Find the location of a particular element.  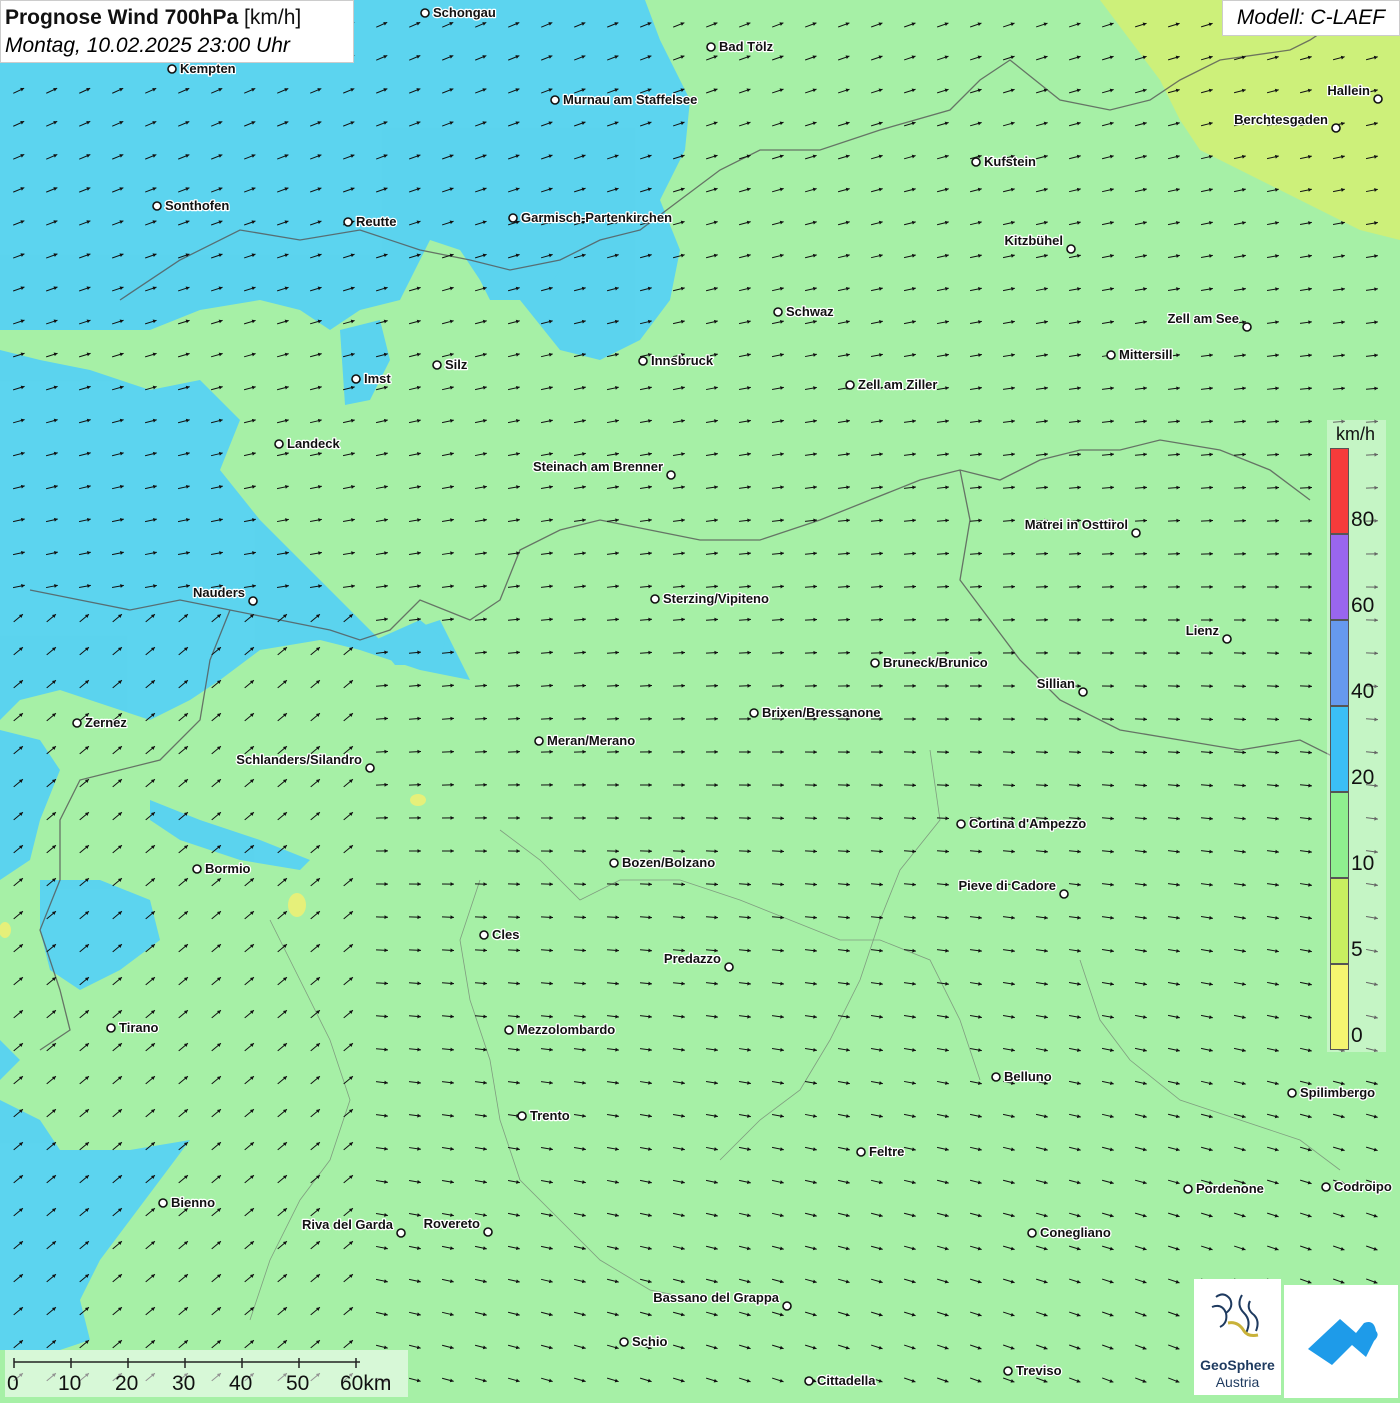

legend-label: 80 is located at coordinates (1362, 520).